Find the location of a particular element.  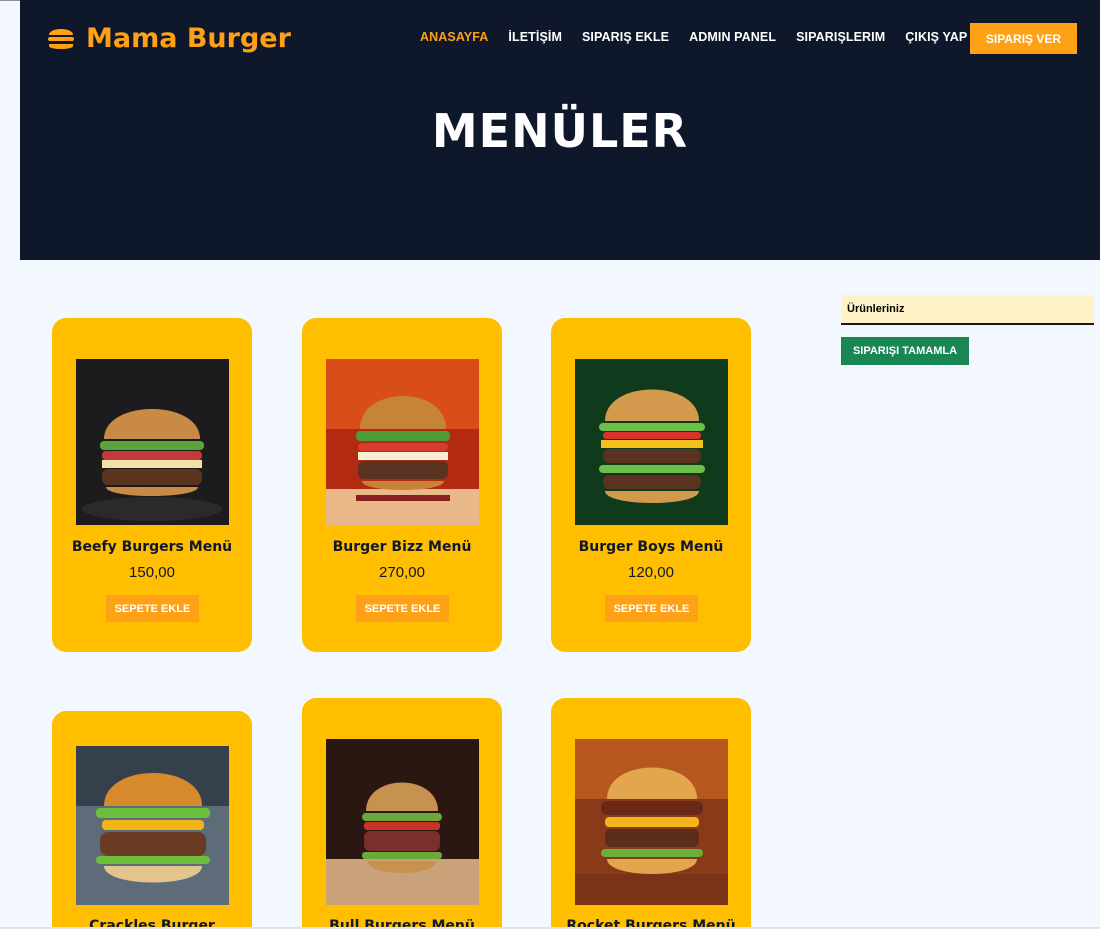

product-card: Crackles Burger is located at coordinates (152, 820).